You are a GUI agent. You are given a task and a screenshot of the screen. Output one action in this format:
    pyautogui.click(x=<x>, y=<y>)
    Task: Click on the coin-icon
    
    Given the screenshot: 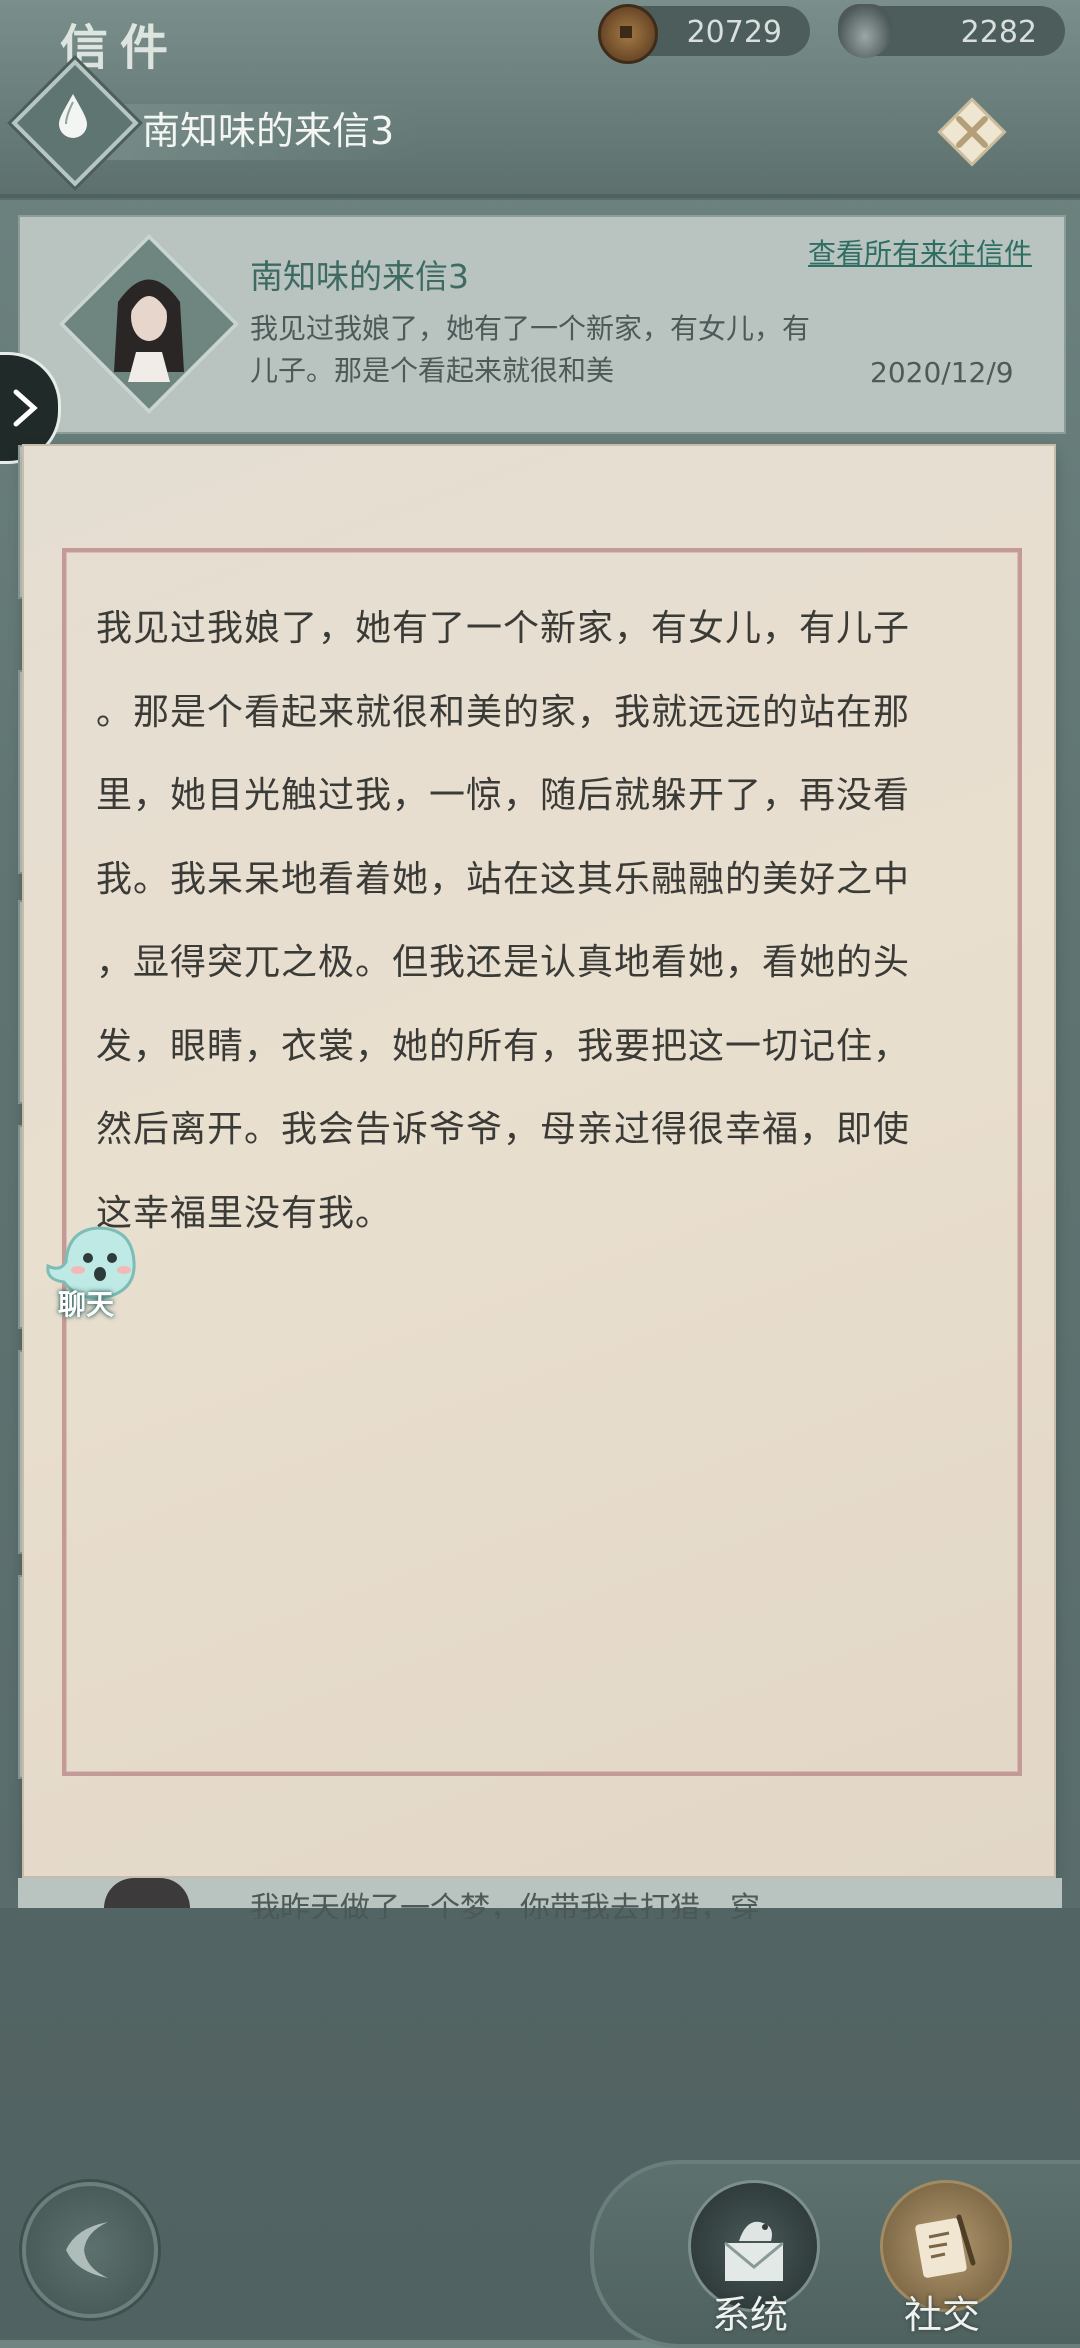 What is the action you would take?
    pyautogui.click(x=628, y=34)
    